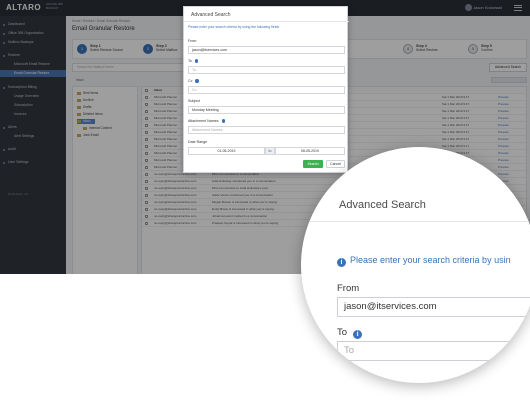  What do you see at coordinates (350, 375) in the screenshot?
I see `zoom-cc-label: Cc i` at bounding box center [350, 375].